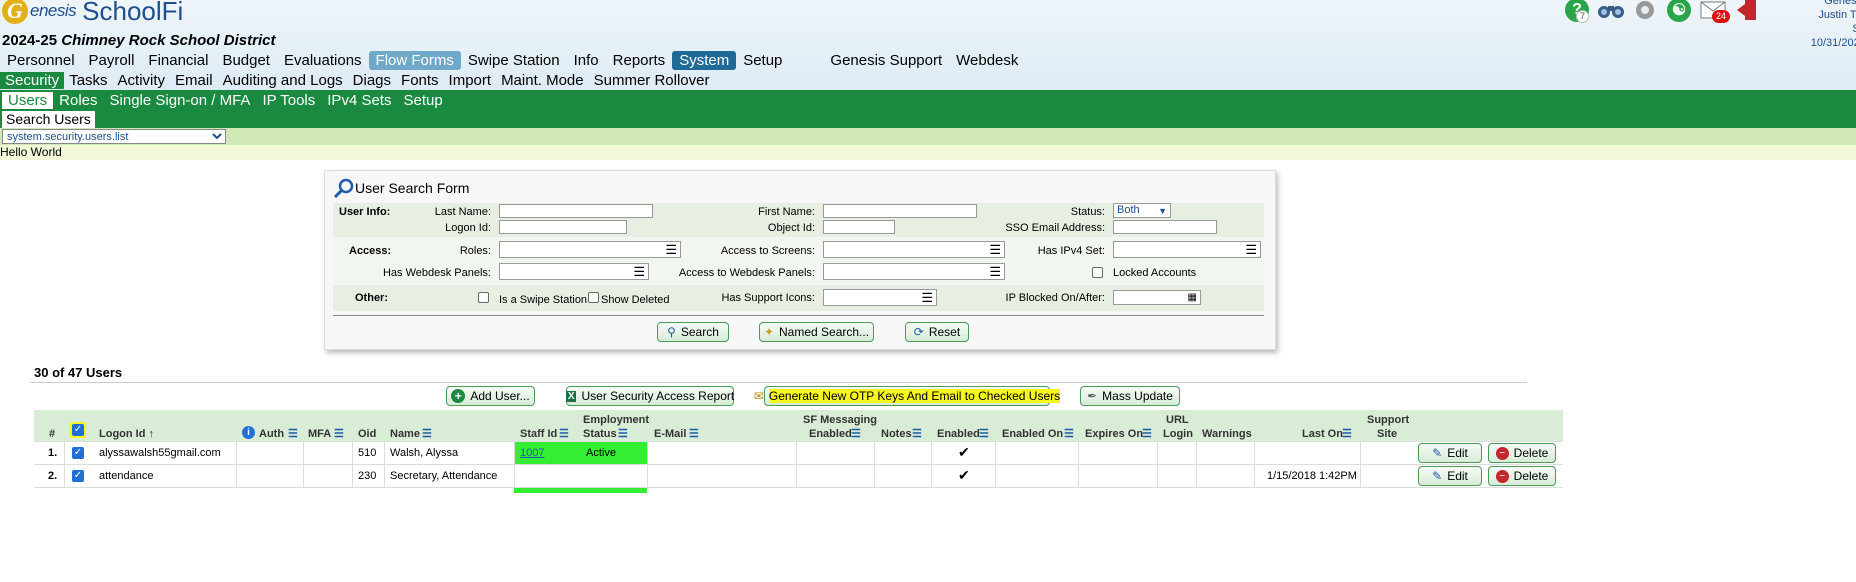 The image size is (1856, 582). What do you see at coordinates (248, 432) in the screenshot?
I see `info-icon: i` at bounding box center [248, 432].